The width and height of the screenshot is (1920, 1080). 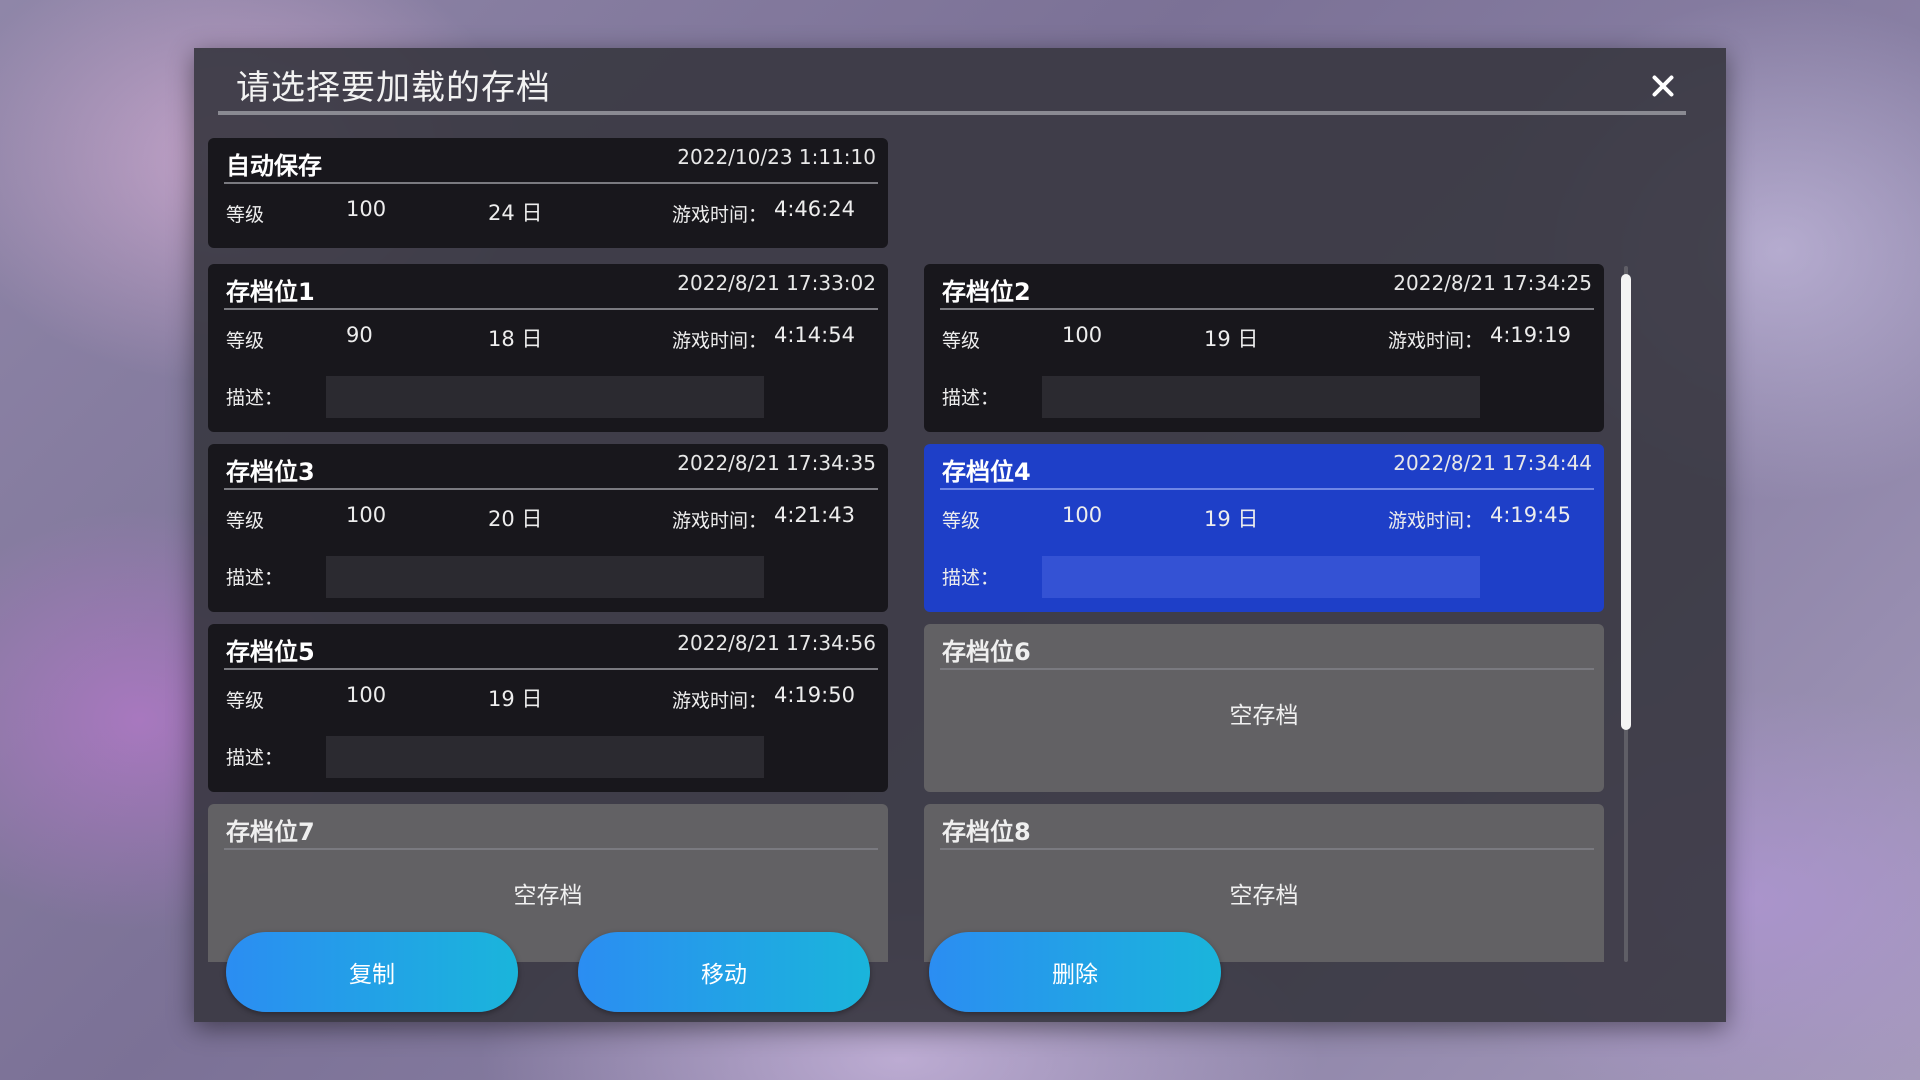 What do you see at coordinates (270, 832) in the screenshot?
I see `slot-name: 存档位7` at bounding box center [270, 832].